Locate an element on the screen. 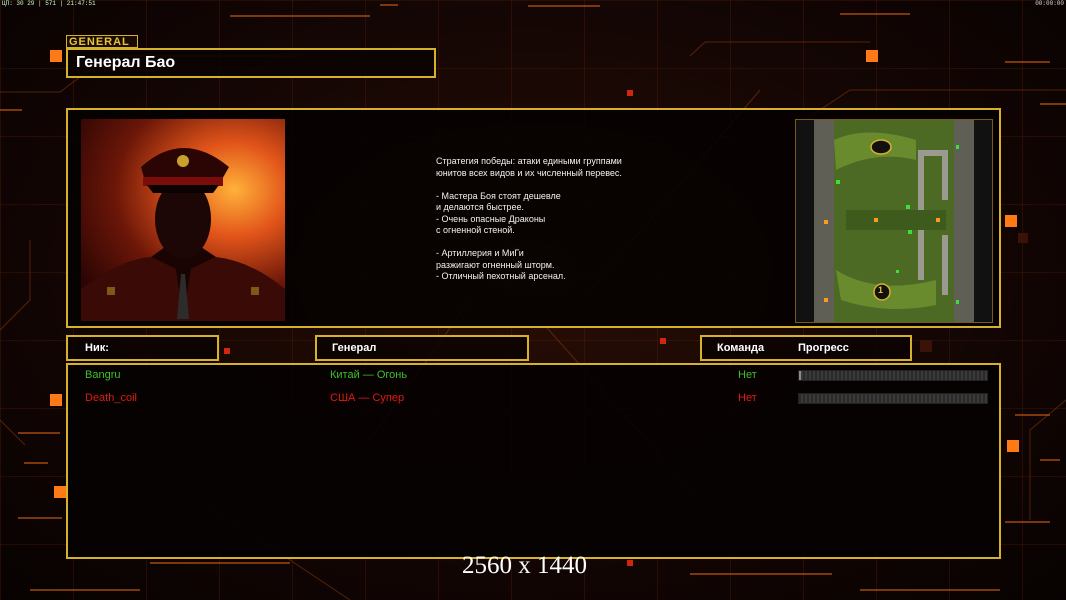 This screenshot has height=600, width=1066. general-portrait is located at coordinates (183, 220).